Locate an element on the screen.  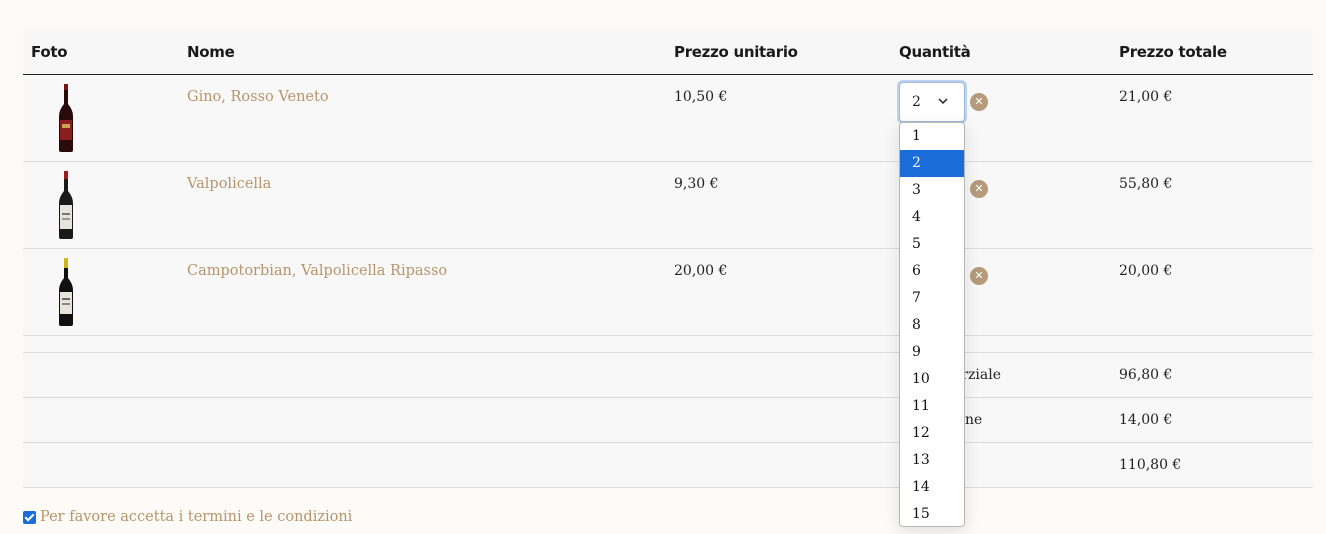
quantity-option: 8 is located at coordinates (932, 325).